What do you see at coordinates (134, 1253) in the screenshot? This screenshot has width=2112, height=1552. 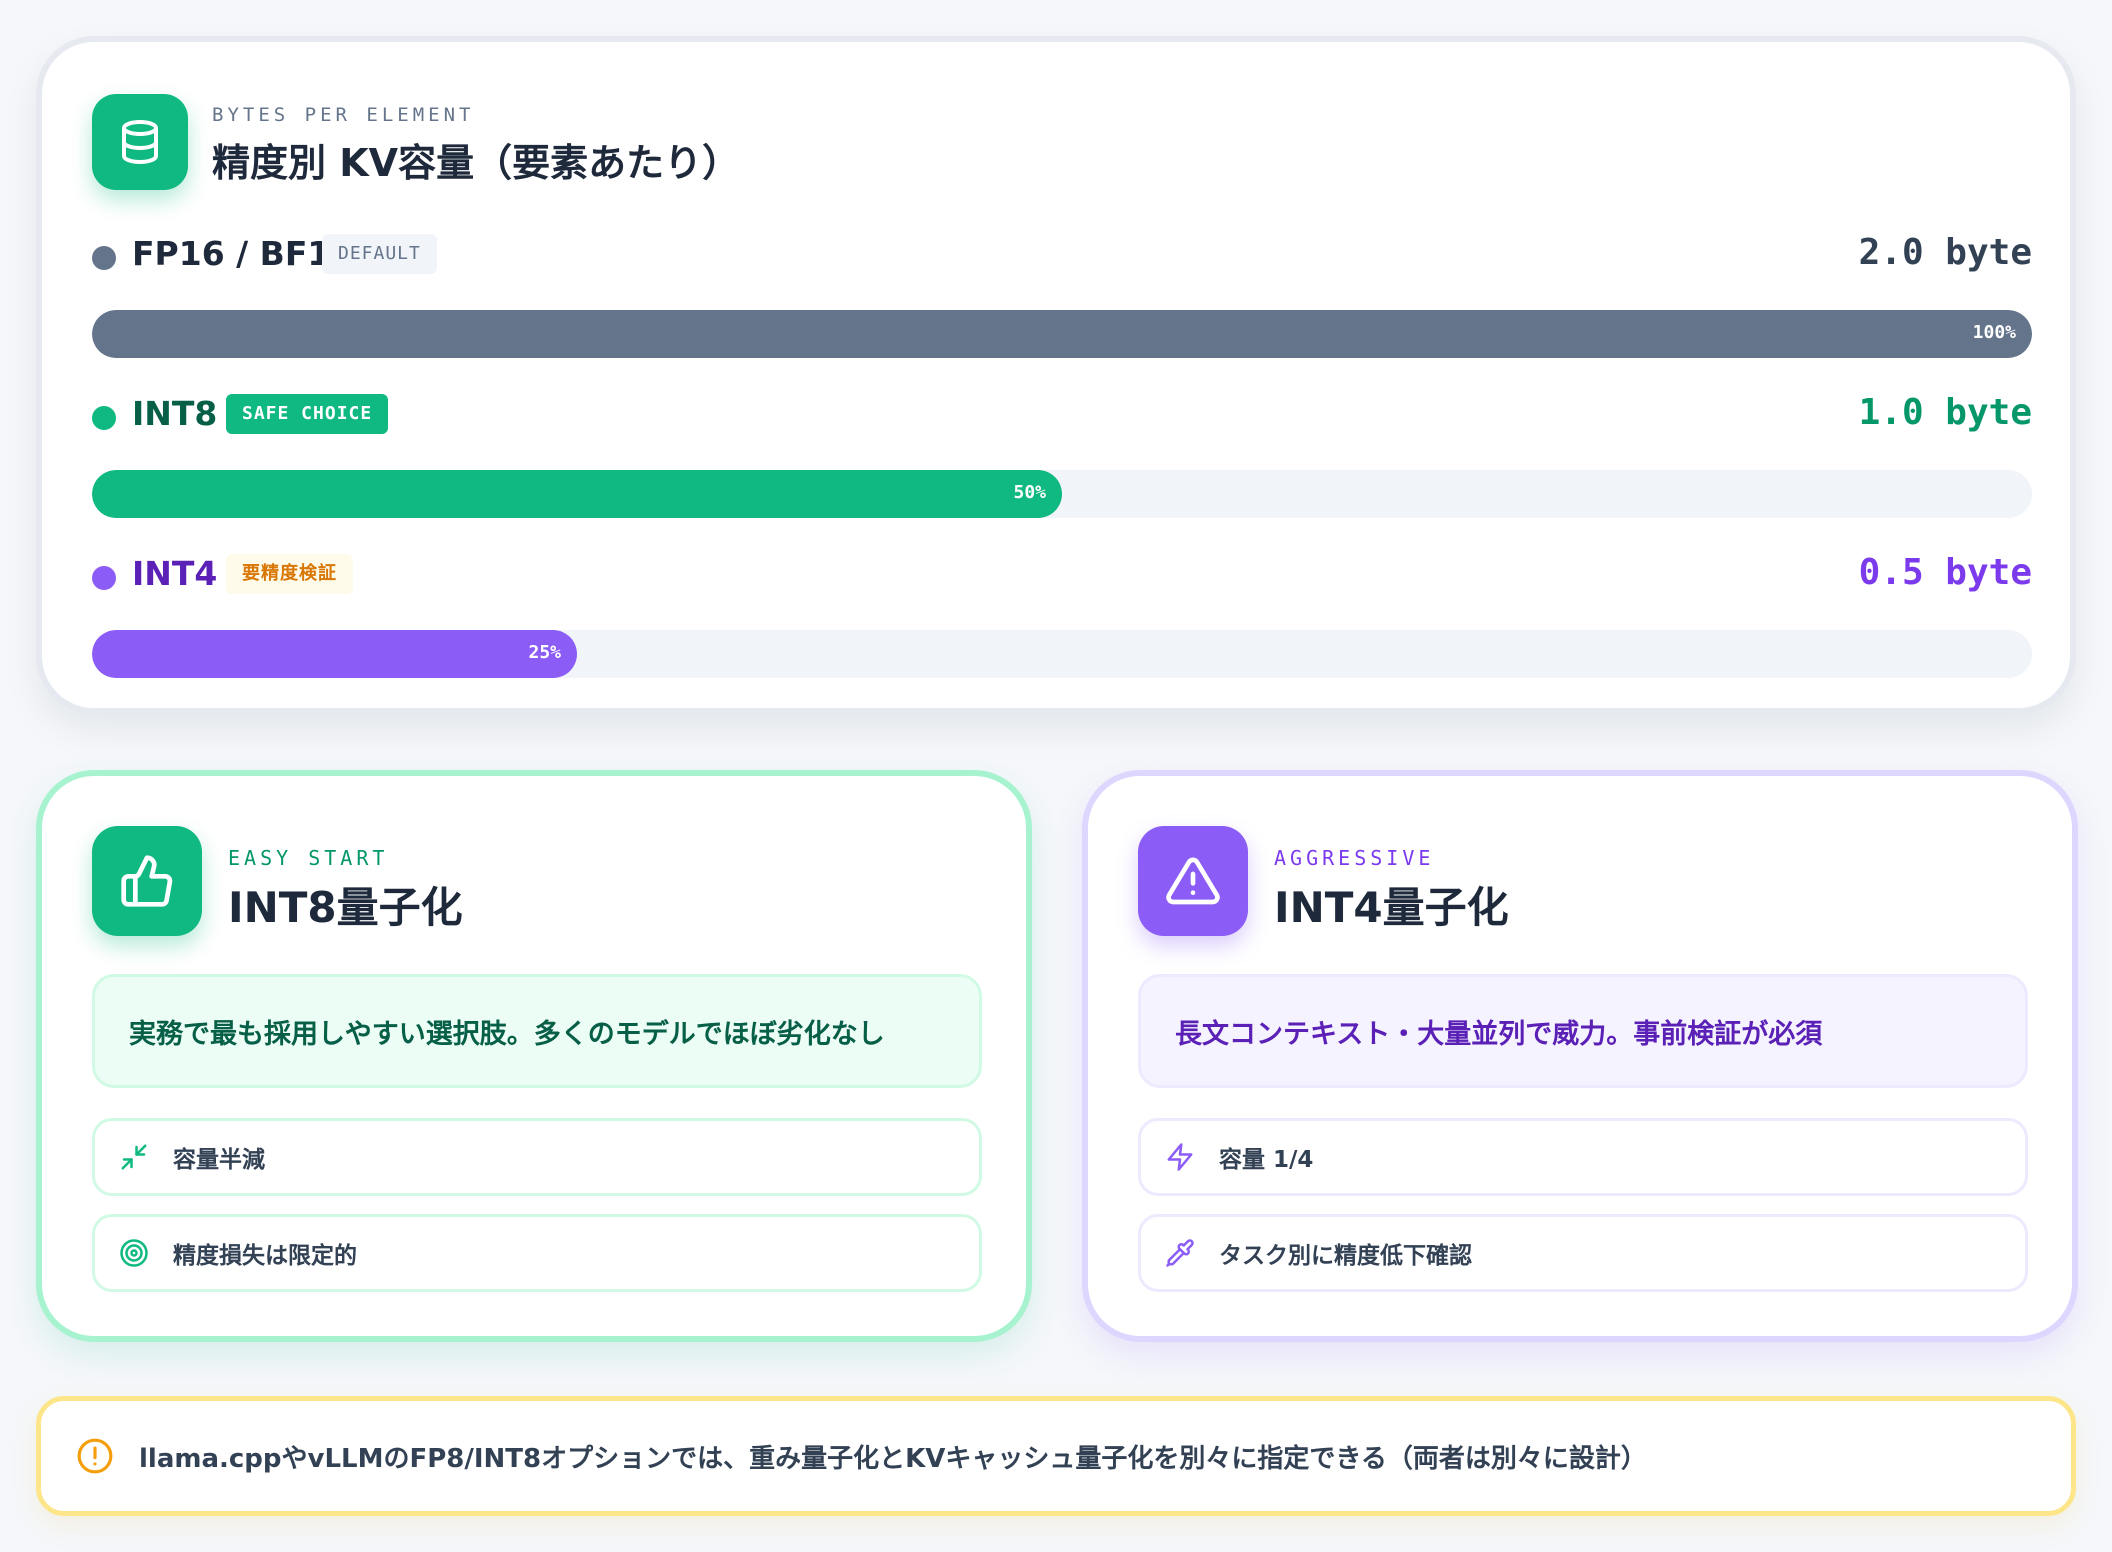 I see `target-icon` at bounding box center [134, 1253].